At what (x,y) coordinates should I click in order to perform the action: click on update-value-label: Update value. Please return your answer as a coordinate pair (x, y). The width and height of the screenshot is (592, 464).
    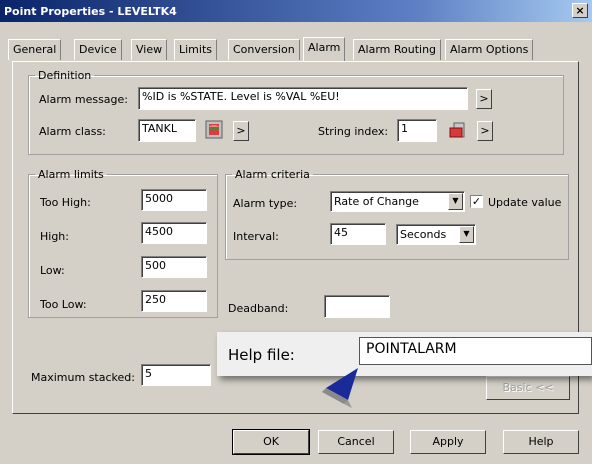
    Looking at the image, I should click on (525, 202).